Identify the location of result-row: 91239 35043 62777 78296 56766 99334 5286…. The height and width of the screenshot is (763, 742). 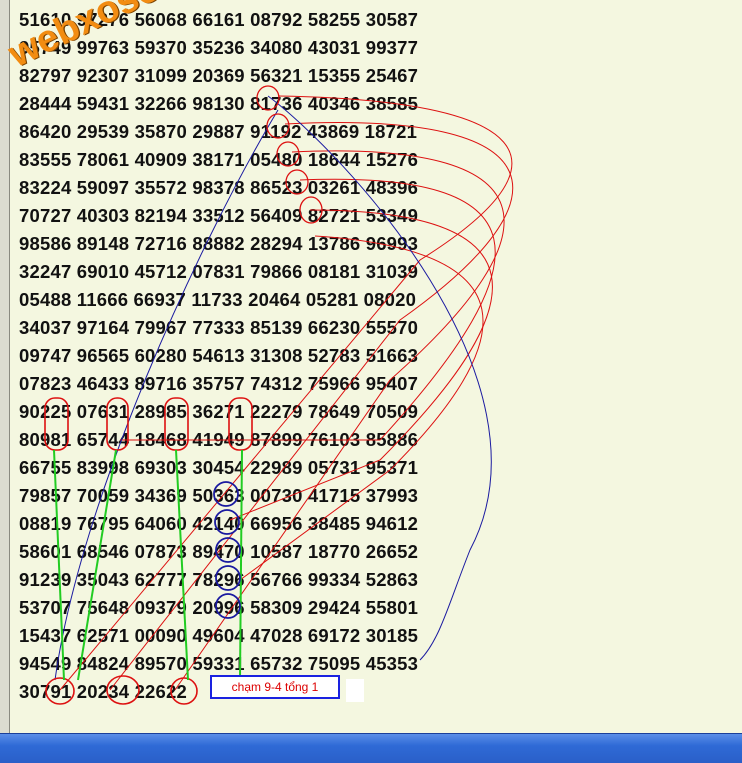
(219, 579).